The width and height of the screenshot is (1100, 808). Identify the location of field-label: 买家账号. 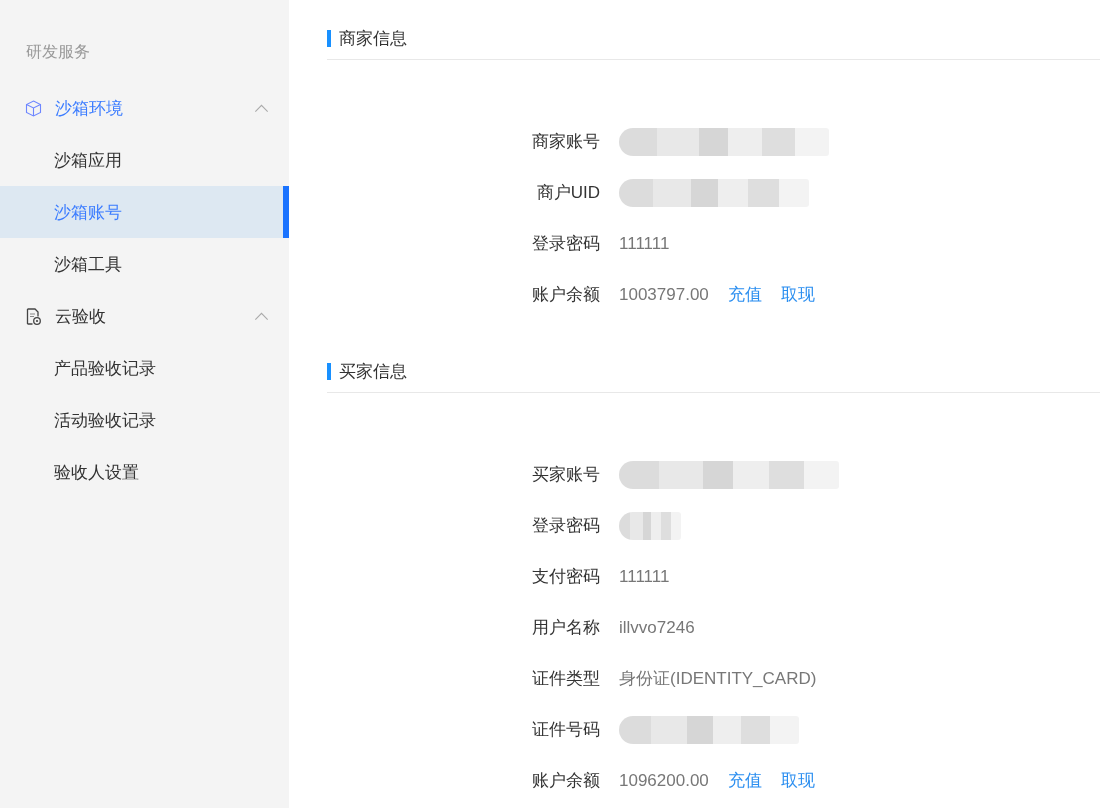
(566, 475).